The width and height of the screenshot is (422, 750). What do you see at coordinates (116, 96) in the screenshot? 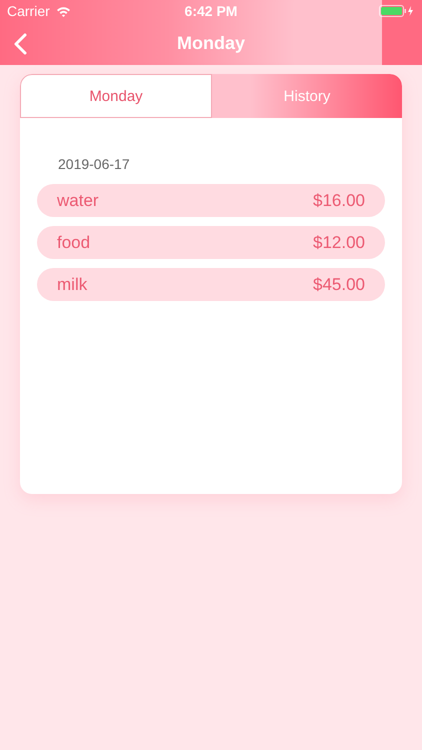
I see `tab: Monday` at bounding box center [116, 96].